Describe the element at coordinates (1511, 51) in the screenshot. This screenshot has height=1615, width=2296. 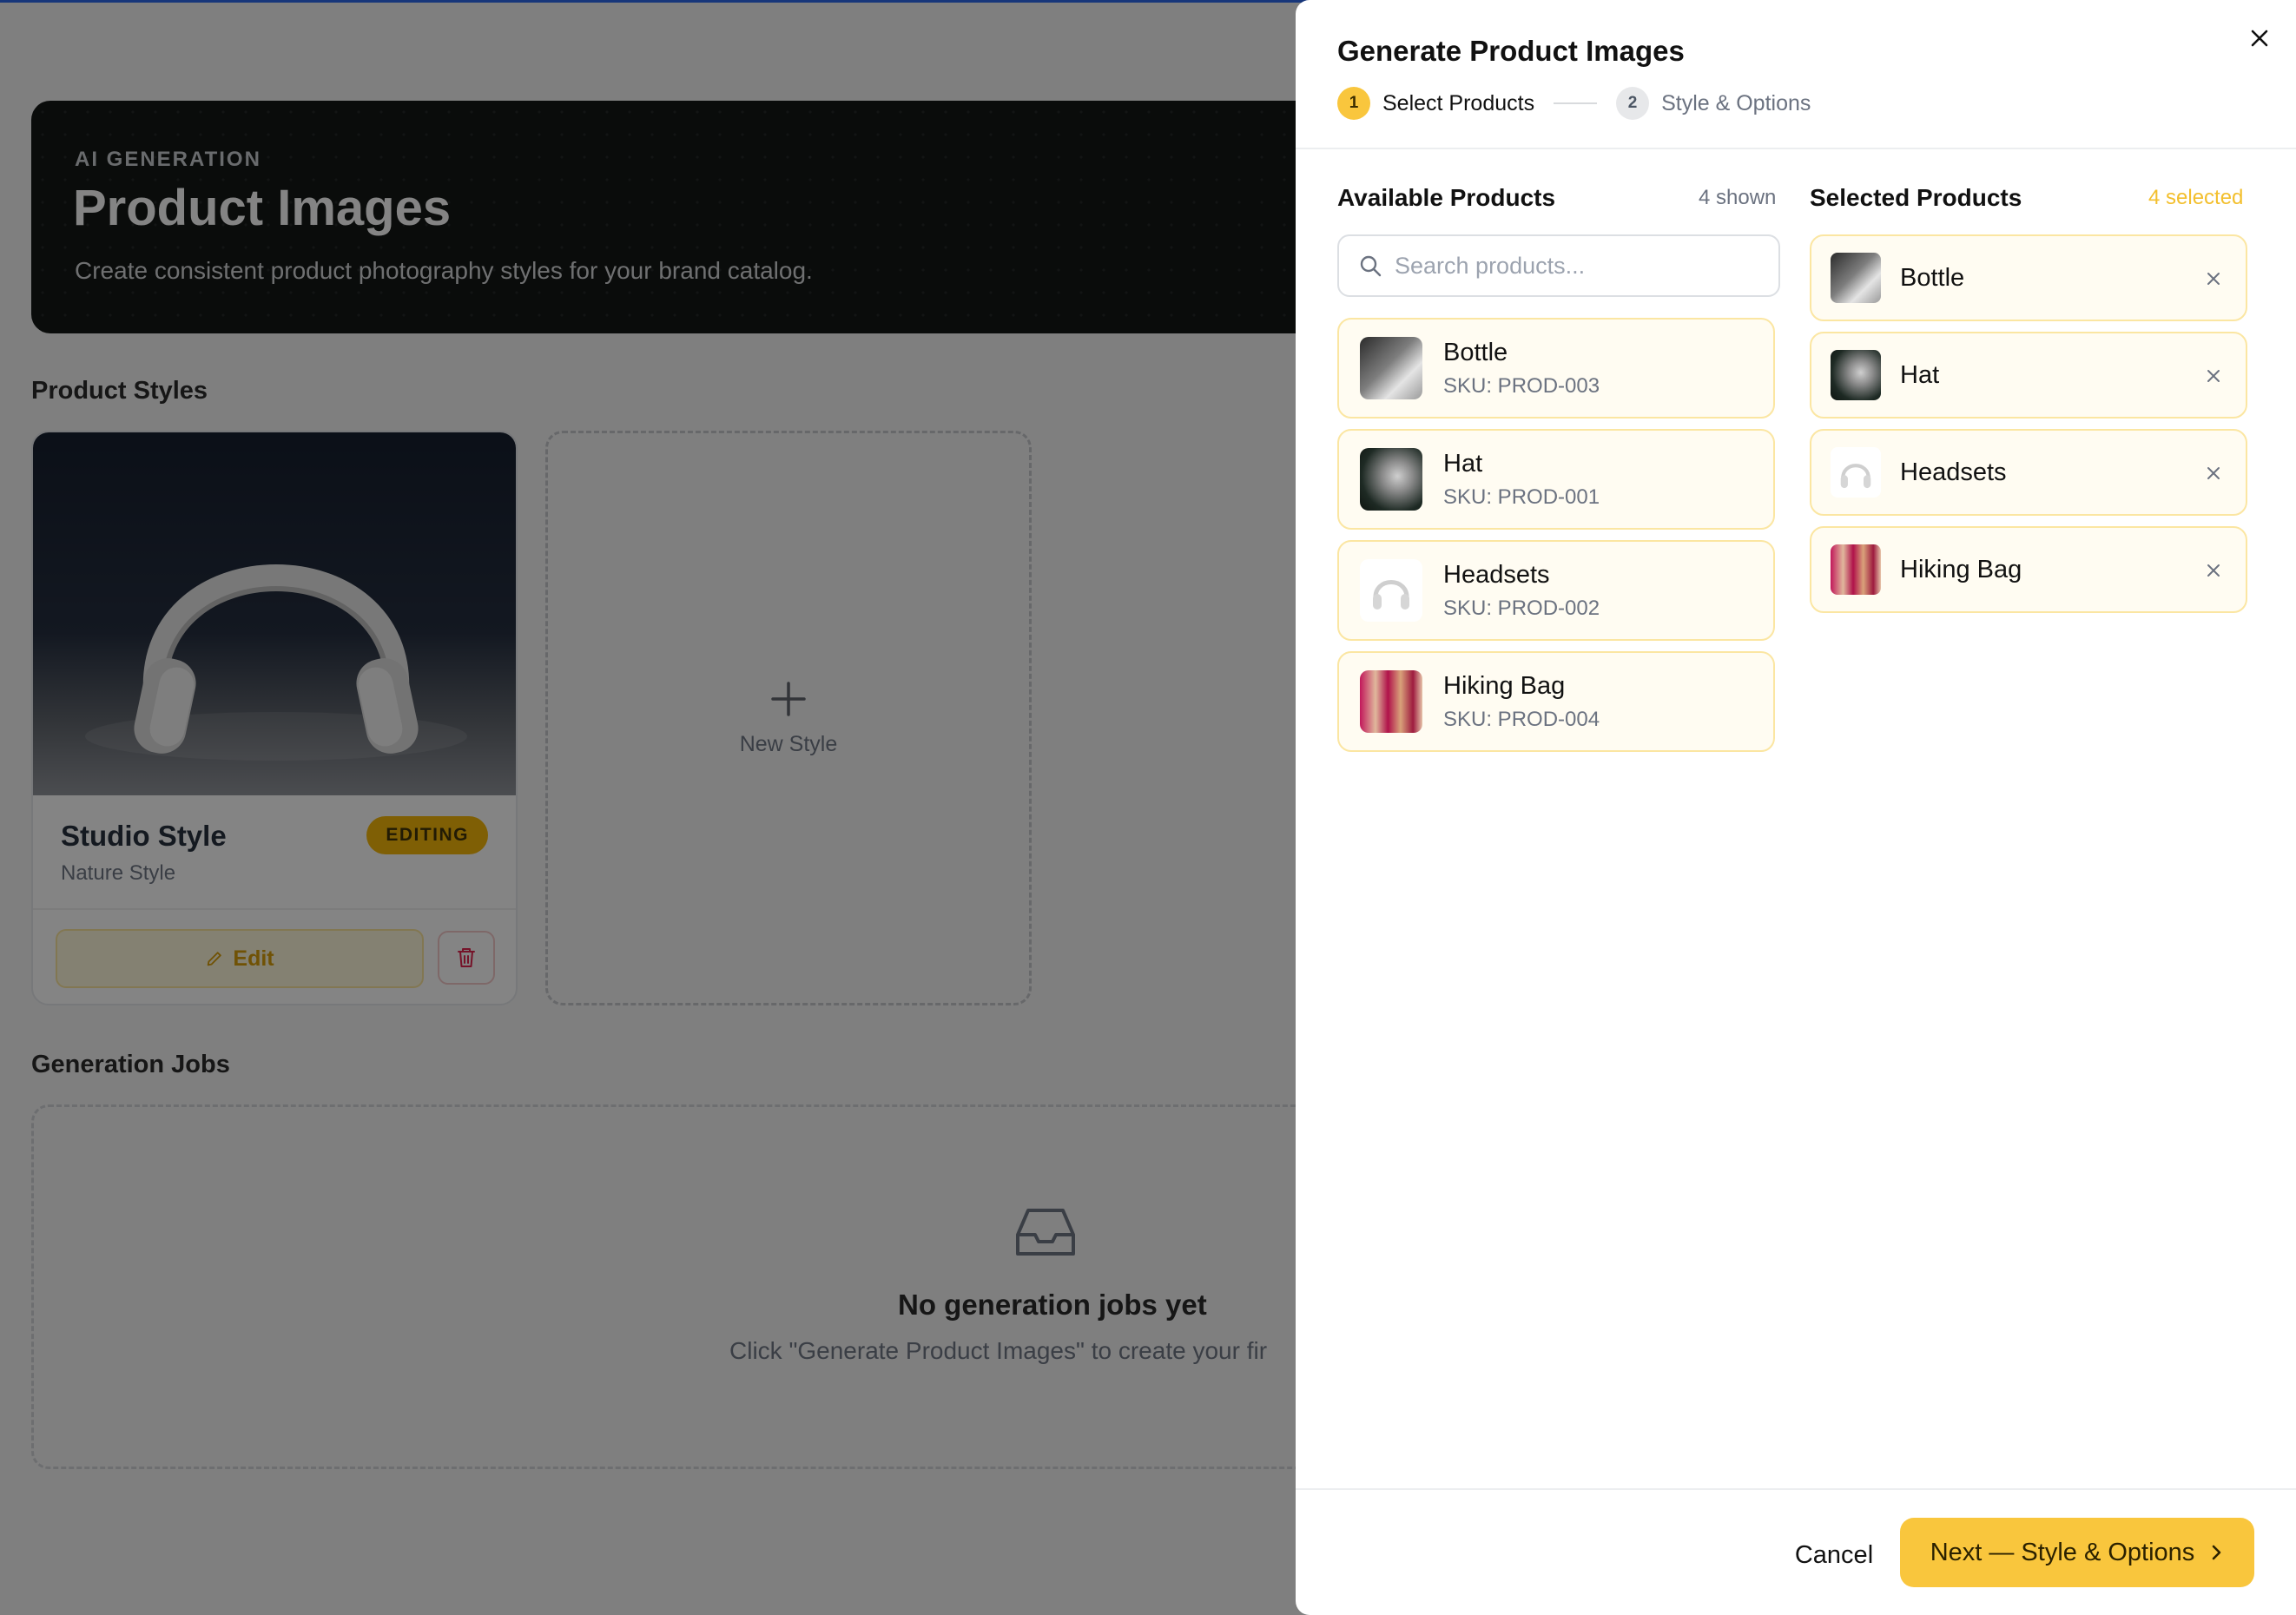
I see `drawer-title: Generate Product Images` at that location.